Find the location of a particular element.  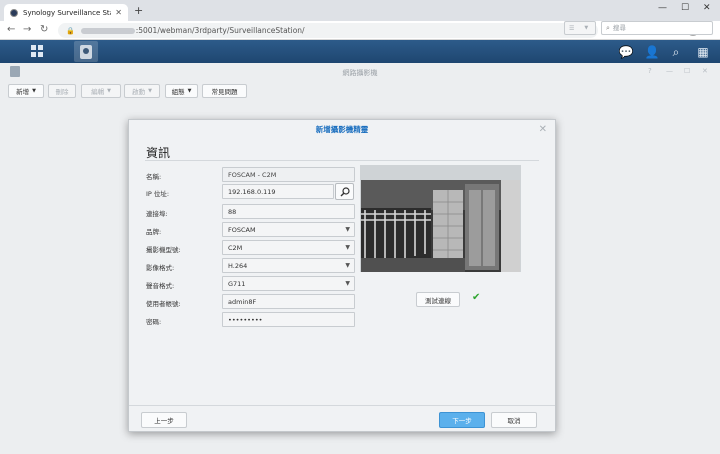

browser-tab: Synology Surveillance Station ✕ is located at coordinates (66, 12).